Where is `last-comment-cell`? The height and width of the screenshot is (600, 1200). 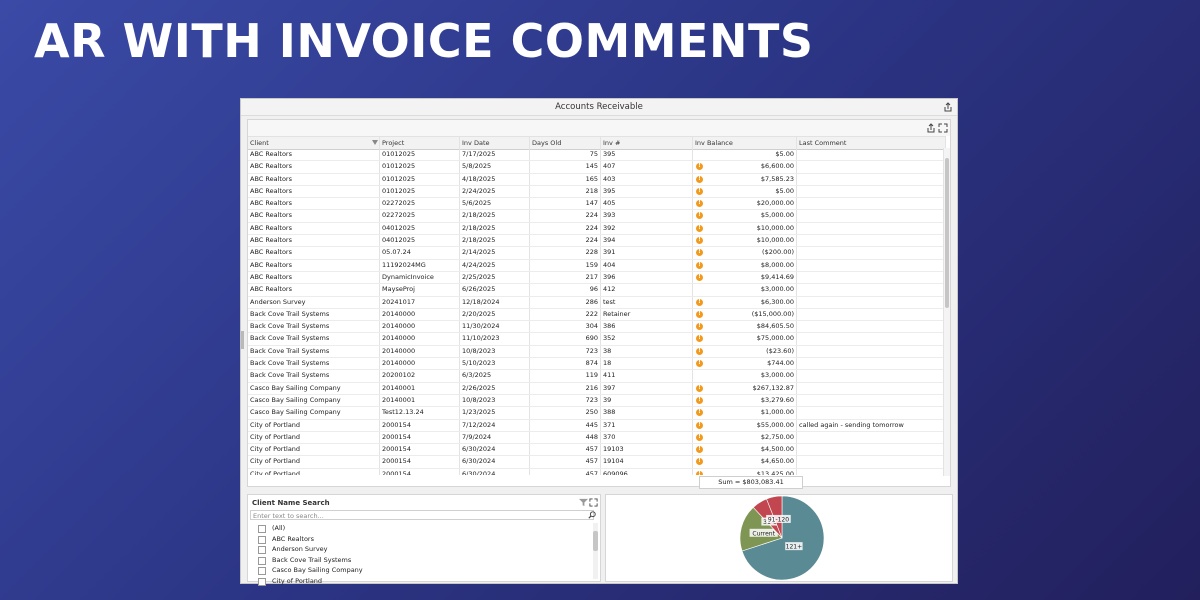 last-comment-cell is located at coordinates (871, 290).